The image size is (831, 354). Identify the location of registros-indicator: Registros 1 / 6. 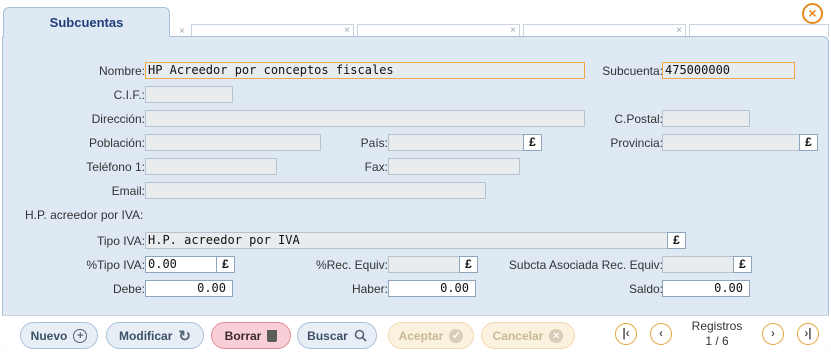
(717, 334).